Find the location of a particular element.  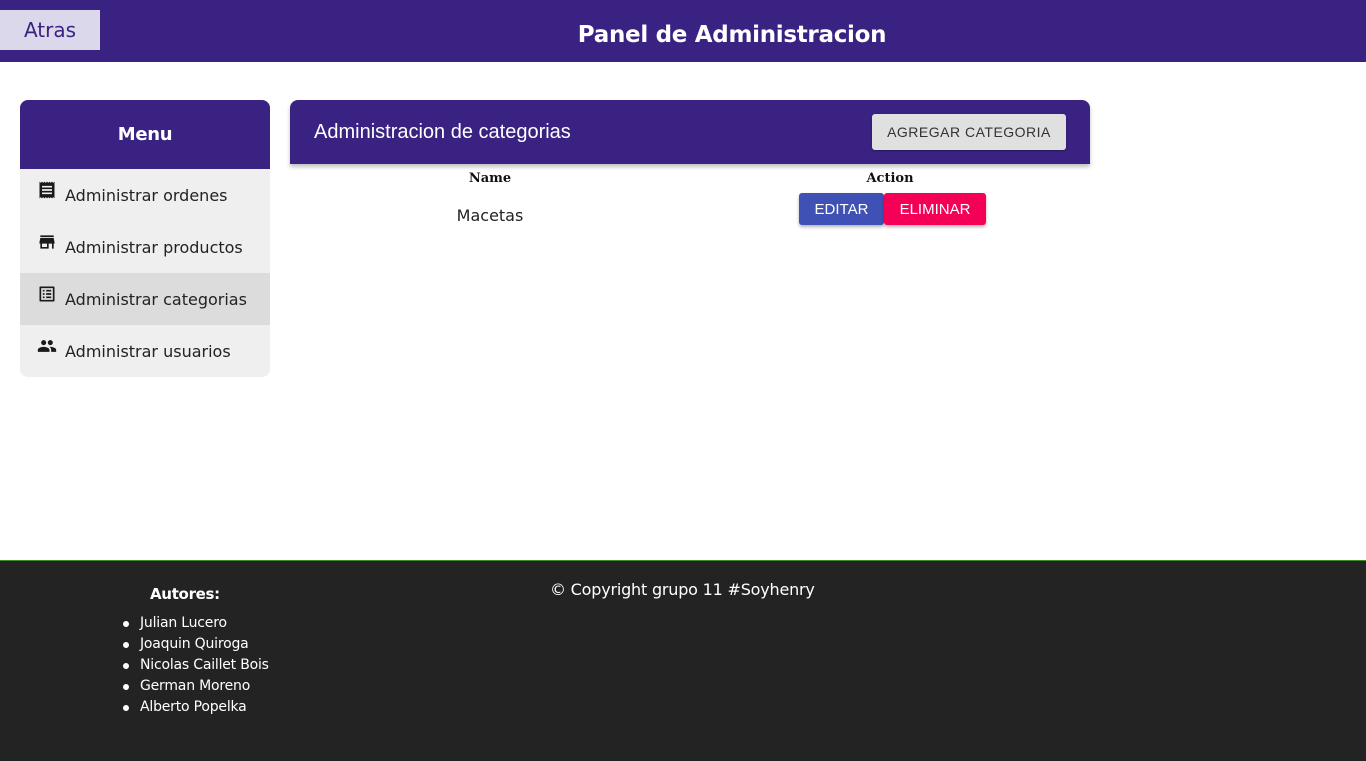

page-title: Panel de Administracion is located at coordinates (732, 35).